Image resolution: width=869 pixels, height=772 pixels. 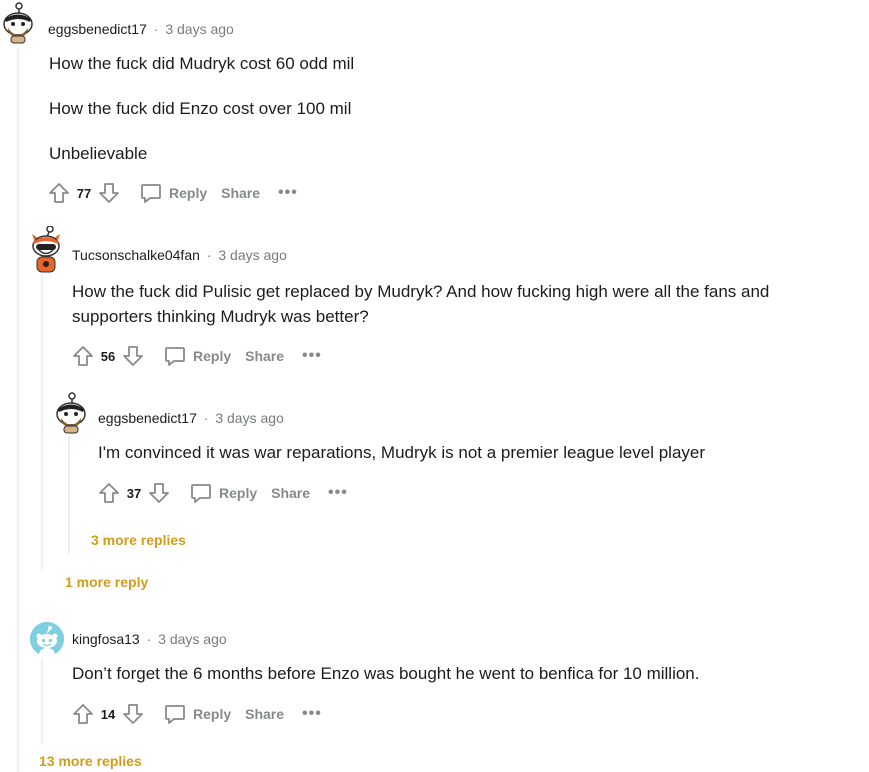 I want to click on comment-actions: 37 Reply Share •••, so click(x=222, y=493).